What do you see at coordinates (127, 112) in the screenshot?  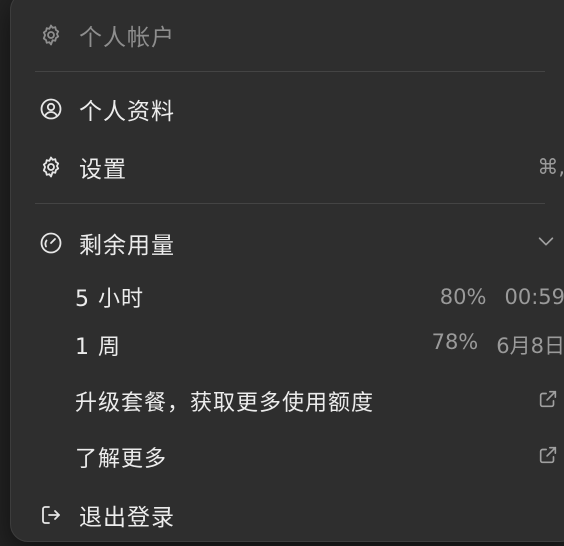 I see `menu-item-profile-label: 个人资料` at bounding box center [127, 112].